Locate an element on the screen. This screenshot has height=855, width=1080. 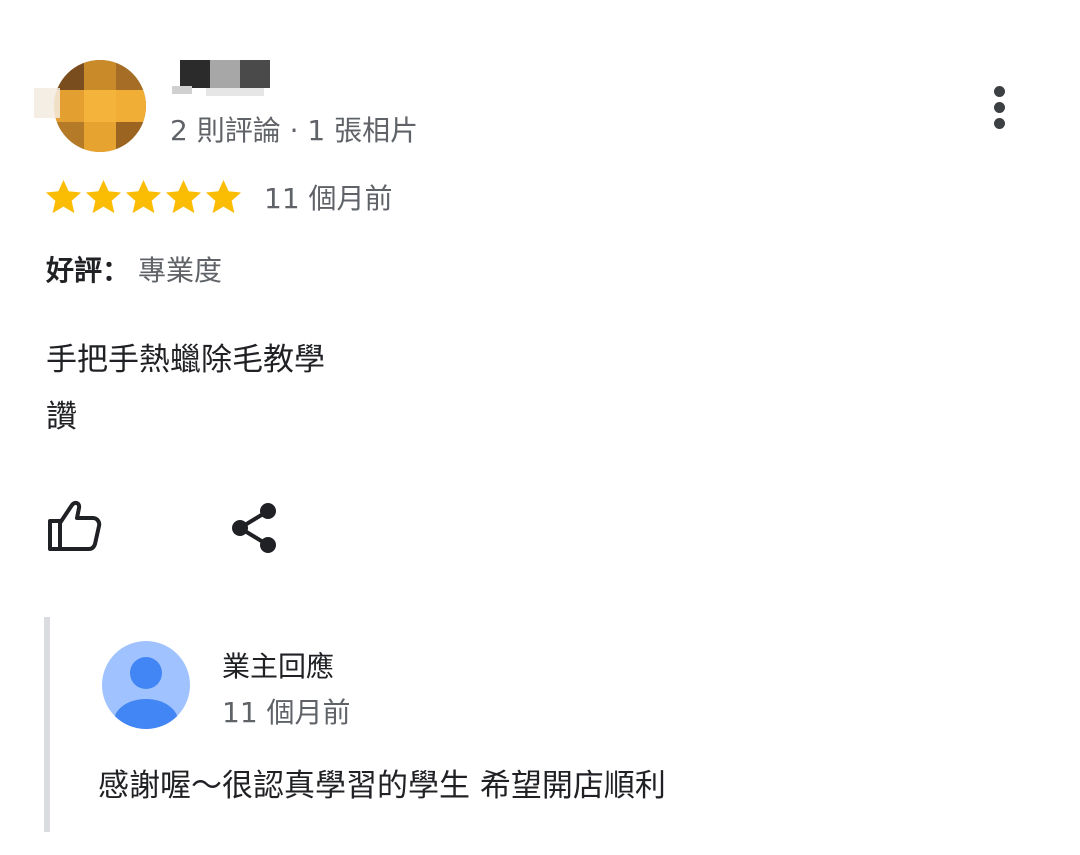
reviewer-avatar is located at coordinates (90, 106).